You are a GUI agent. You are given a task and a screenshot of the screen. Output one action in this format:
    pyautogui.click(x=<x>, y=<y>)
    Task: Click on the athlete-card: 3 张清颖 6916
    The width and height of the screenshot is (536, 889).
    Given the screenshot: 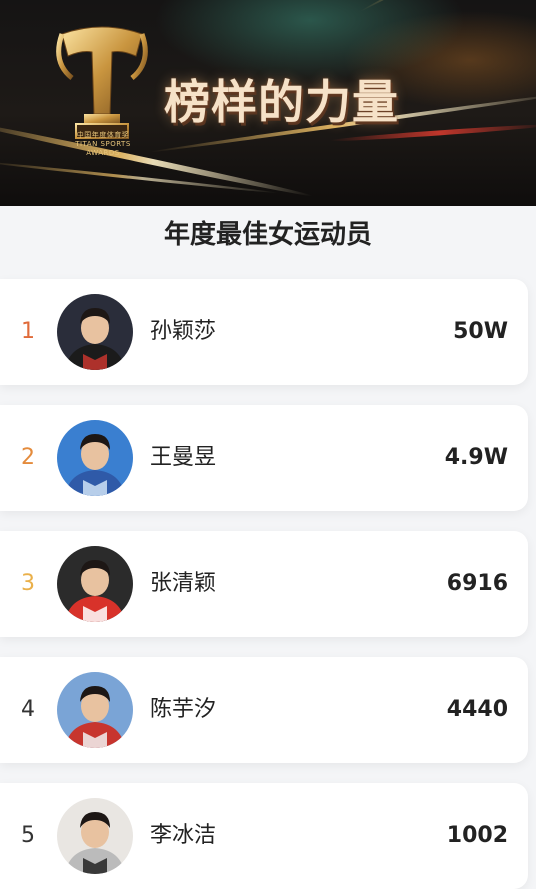 What is the action you would take?
    pyautogui.click(x=264, y=584)
    